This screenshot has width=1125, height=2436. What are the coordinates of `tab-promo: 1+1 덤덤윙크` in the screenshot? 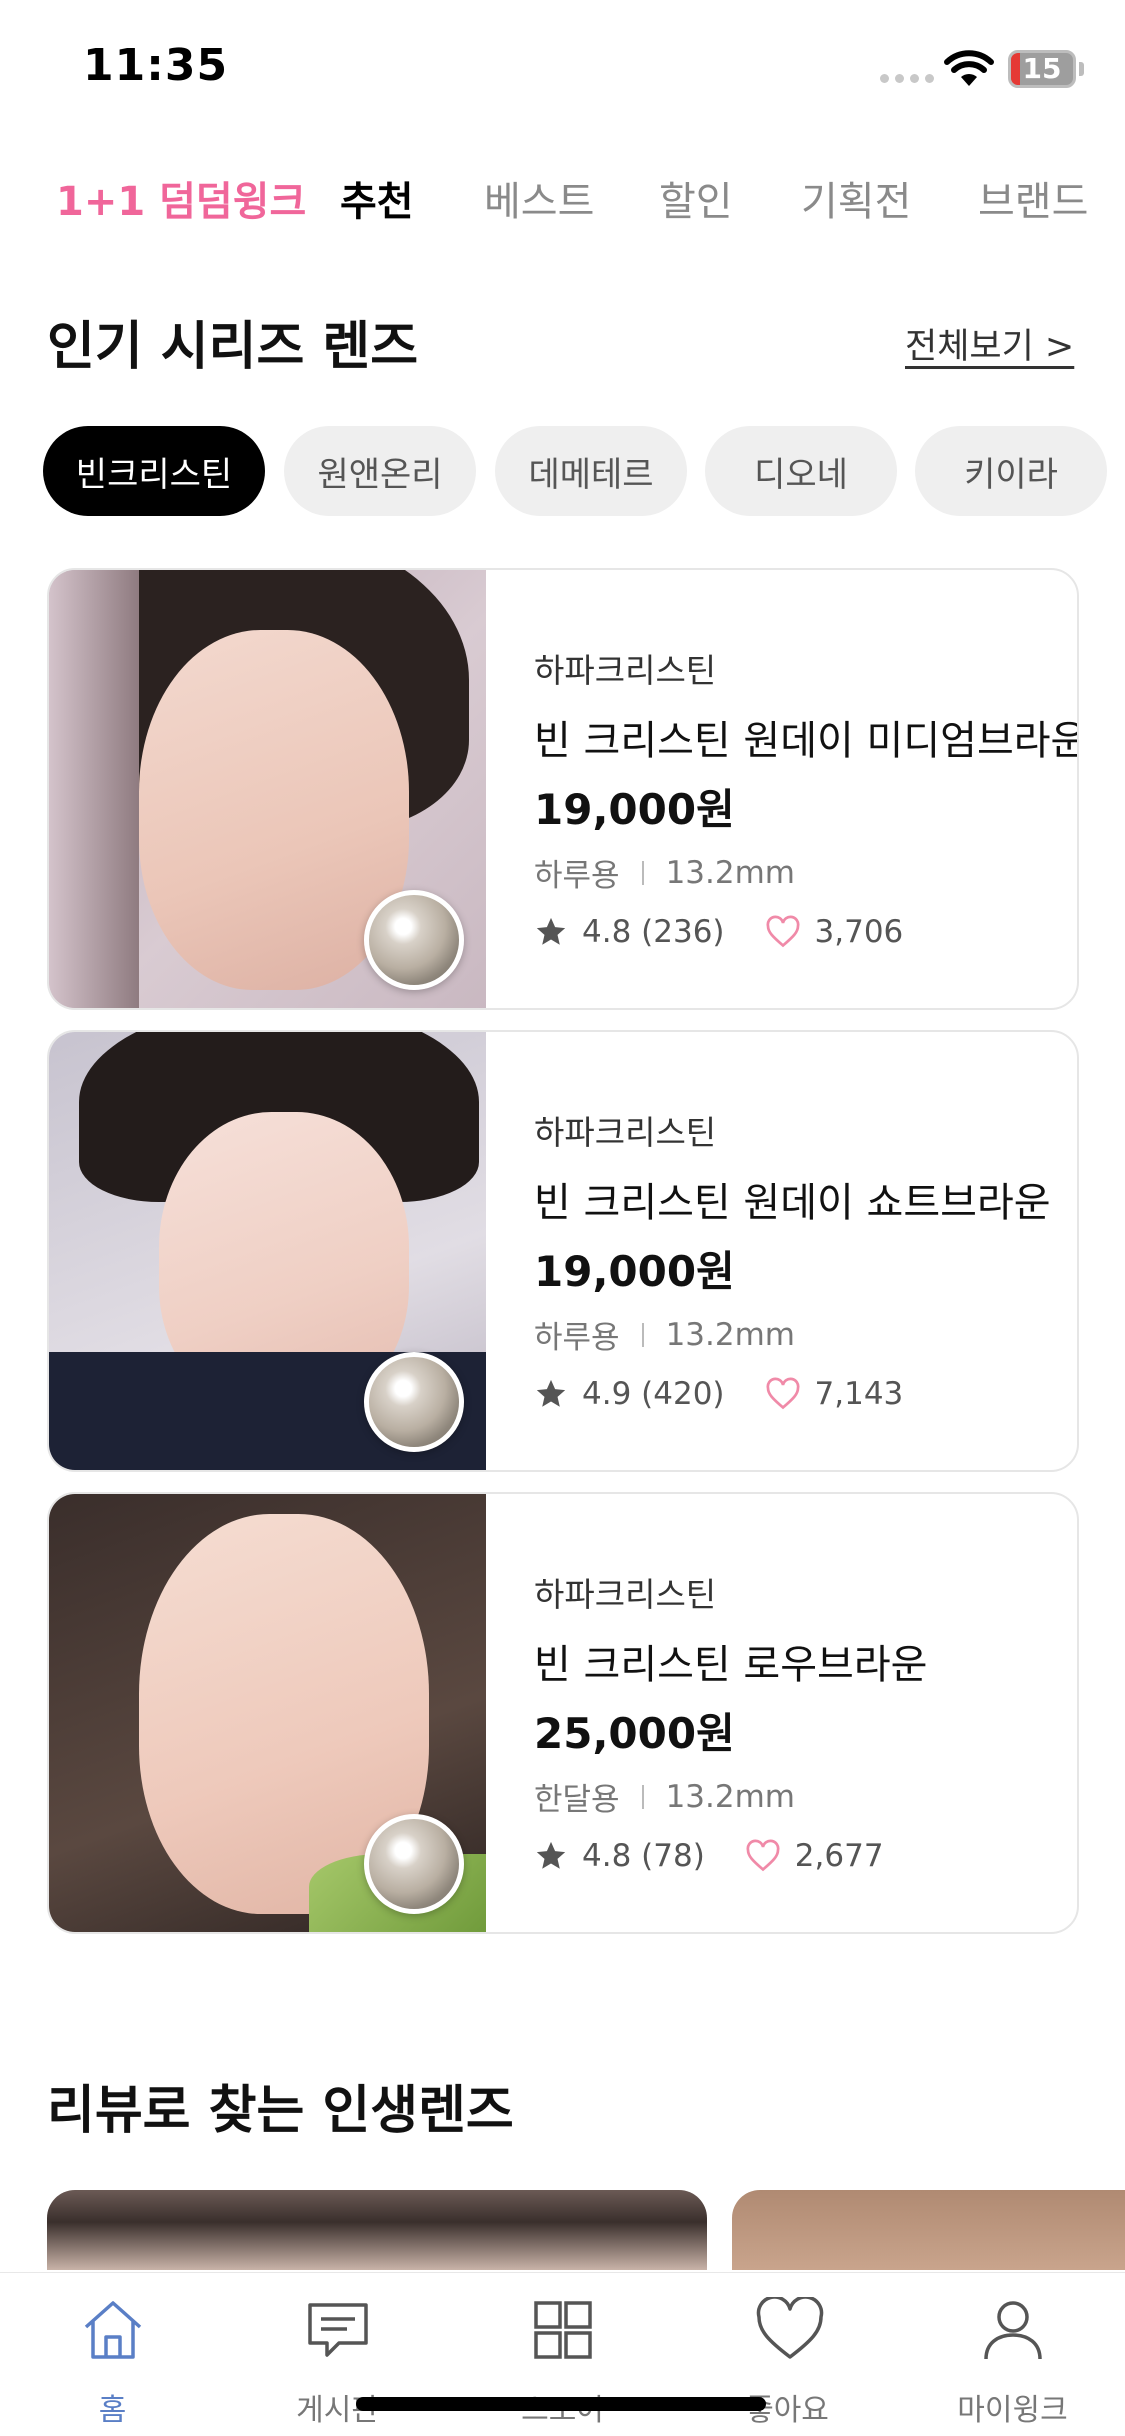 It's located at (181, 202).